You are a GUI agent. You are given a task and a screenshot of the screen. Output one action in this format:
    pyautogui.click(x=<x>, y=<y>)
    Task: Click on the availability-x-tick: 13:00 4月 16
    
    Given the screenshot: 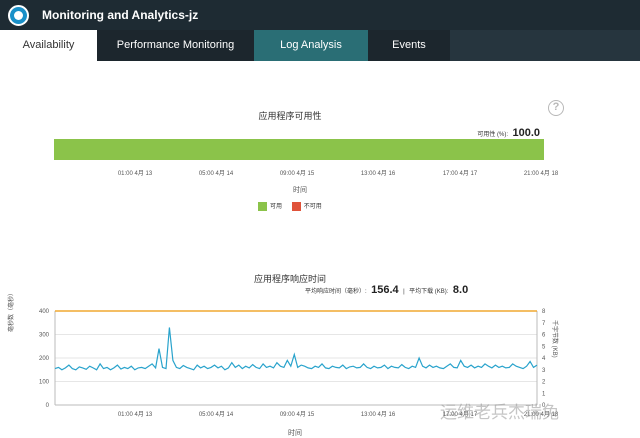 What is the action you would take?
    pyautogui.click(x=378, y=174)
    